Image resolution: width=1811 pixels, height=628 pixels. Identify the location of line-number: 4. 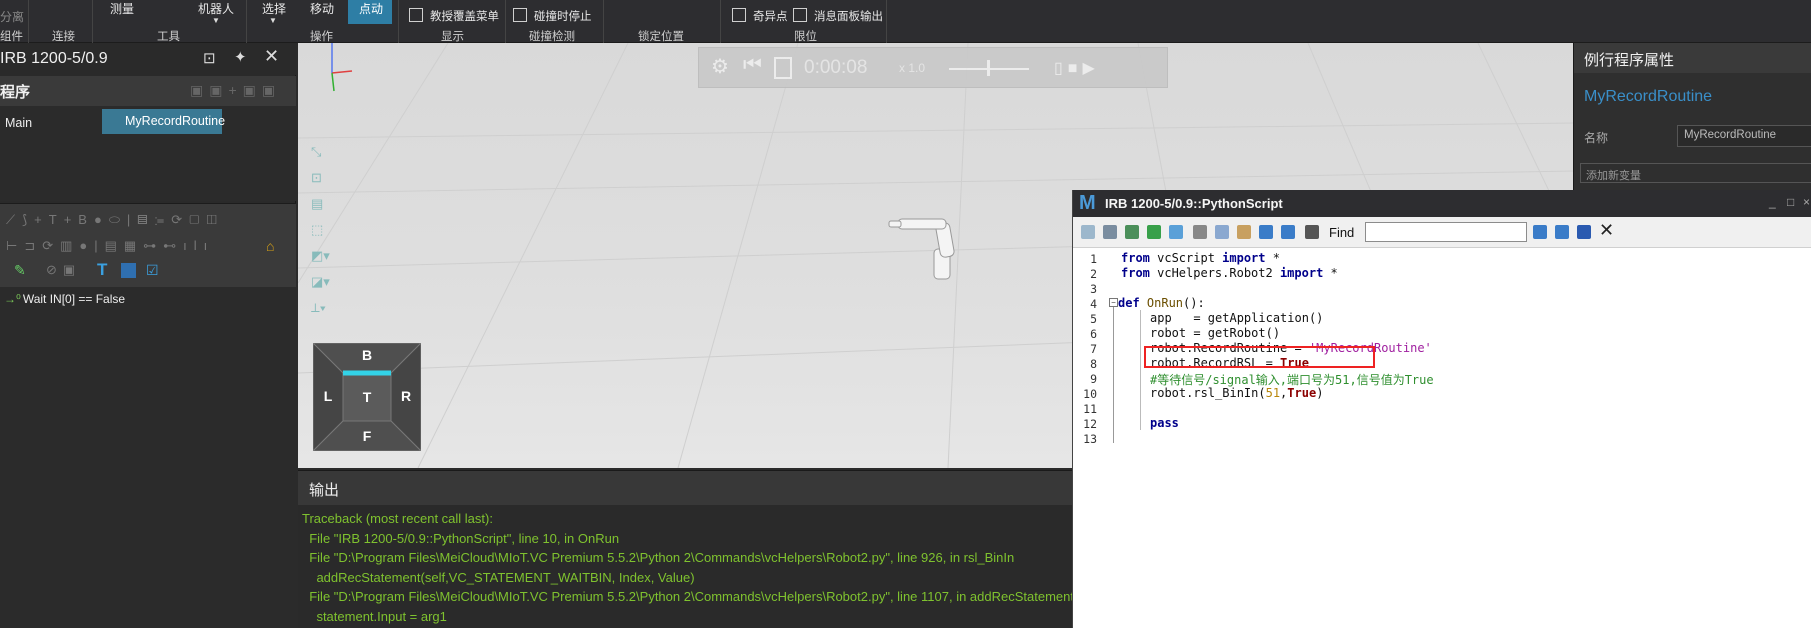
(1093, 304).